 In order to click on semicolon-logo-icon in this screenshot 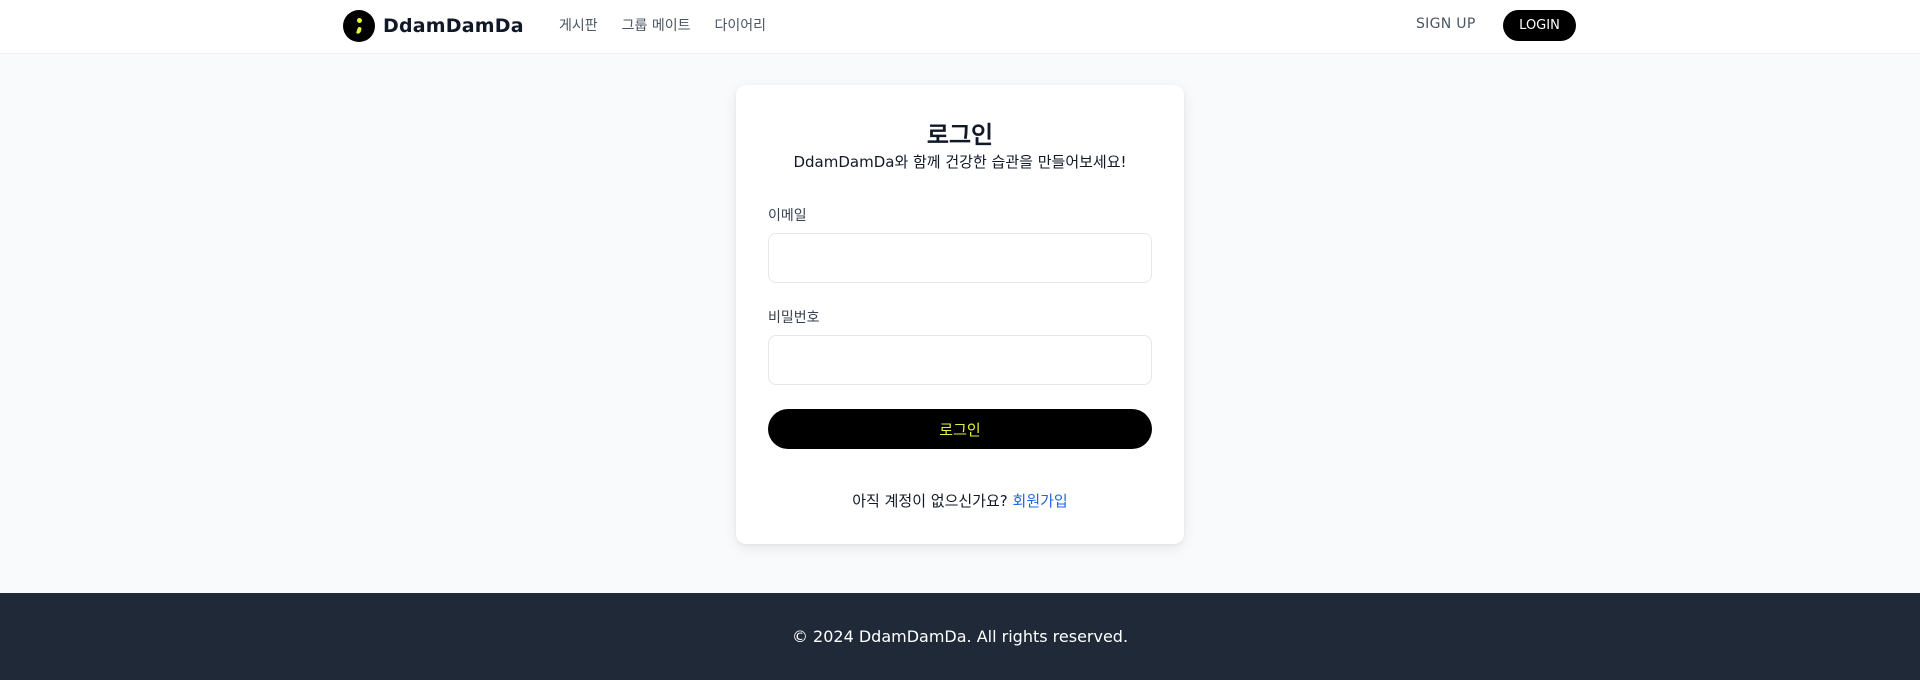, I will do `click(359, 25)`.